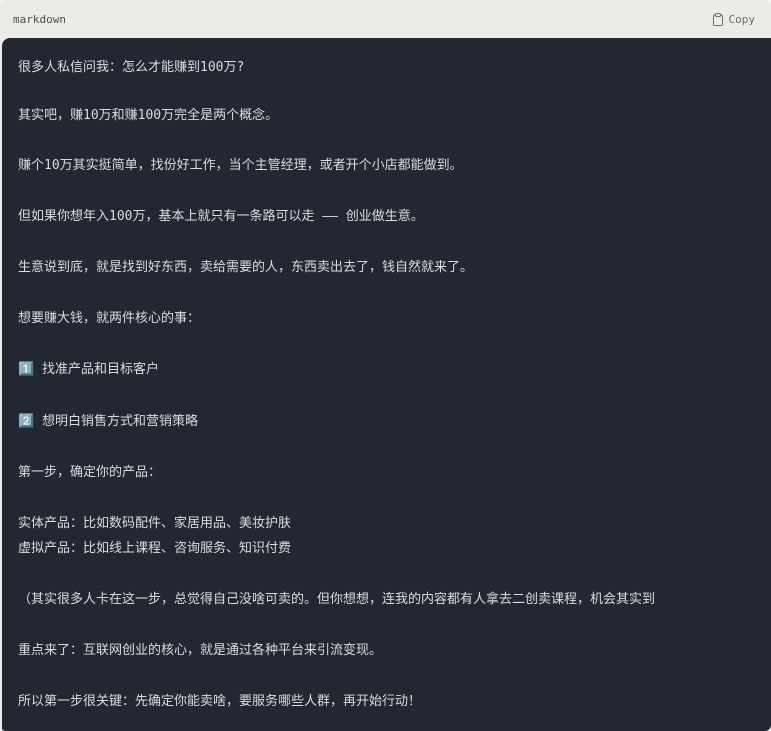  What do you see at coordinates (385, 19) in the screenshot?
I see `code-block-header: markdown Copy` at bounding box center [385, 19].